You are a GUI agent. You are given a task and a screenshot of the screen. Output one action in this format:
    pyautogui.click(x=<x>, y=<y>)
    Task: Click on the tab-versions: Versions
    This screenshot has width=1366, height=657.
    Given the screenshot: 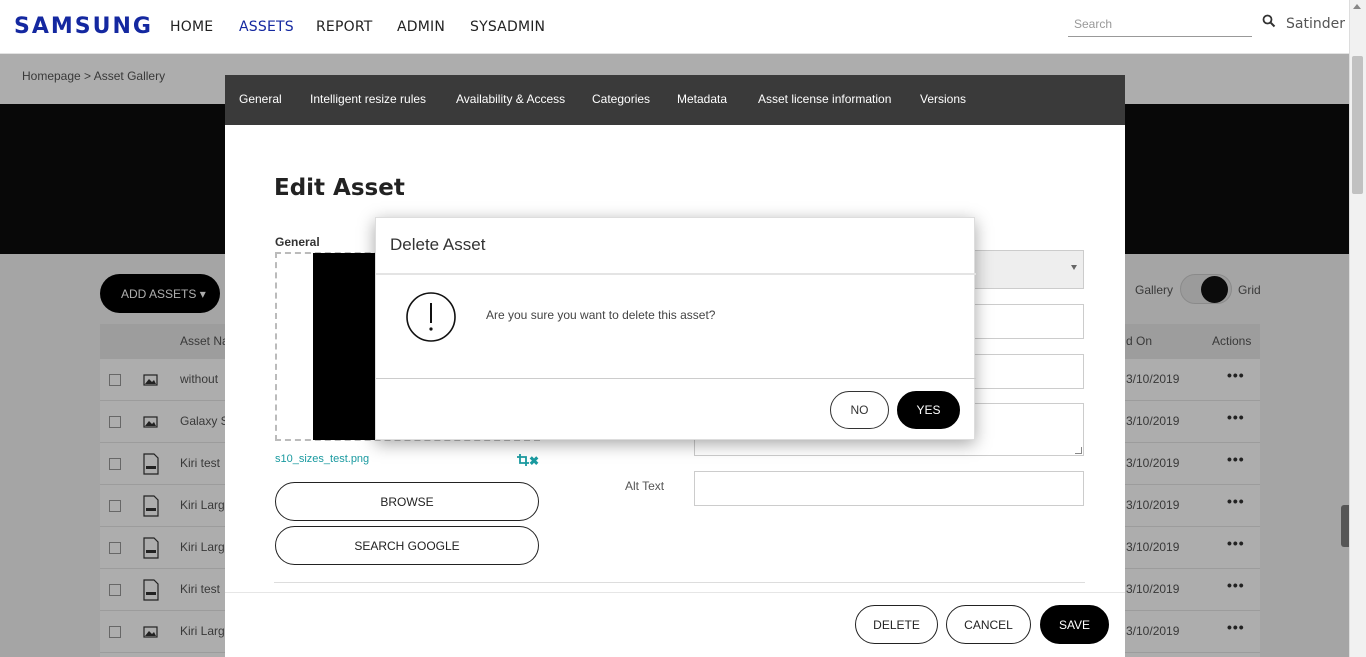 What is the action you would take?
    pyautogui.click(x=943, y=99)
    